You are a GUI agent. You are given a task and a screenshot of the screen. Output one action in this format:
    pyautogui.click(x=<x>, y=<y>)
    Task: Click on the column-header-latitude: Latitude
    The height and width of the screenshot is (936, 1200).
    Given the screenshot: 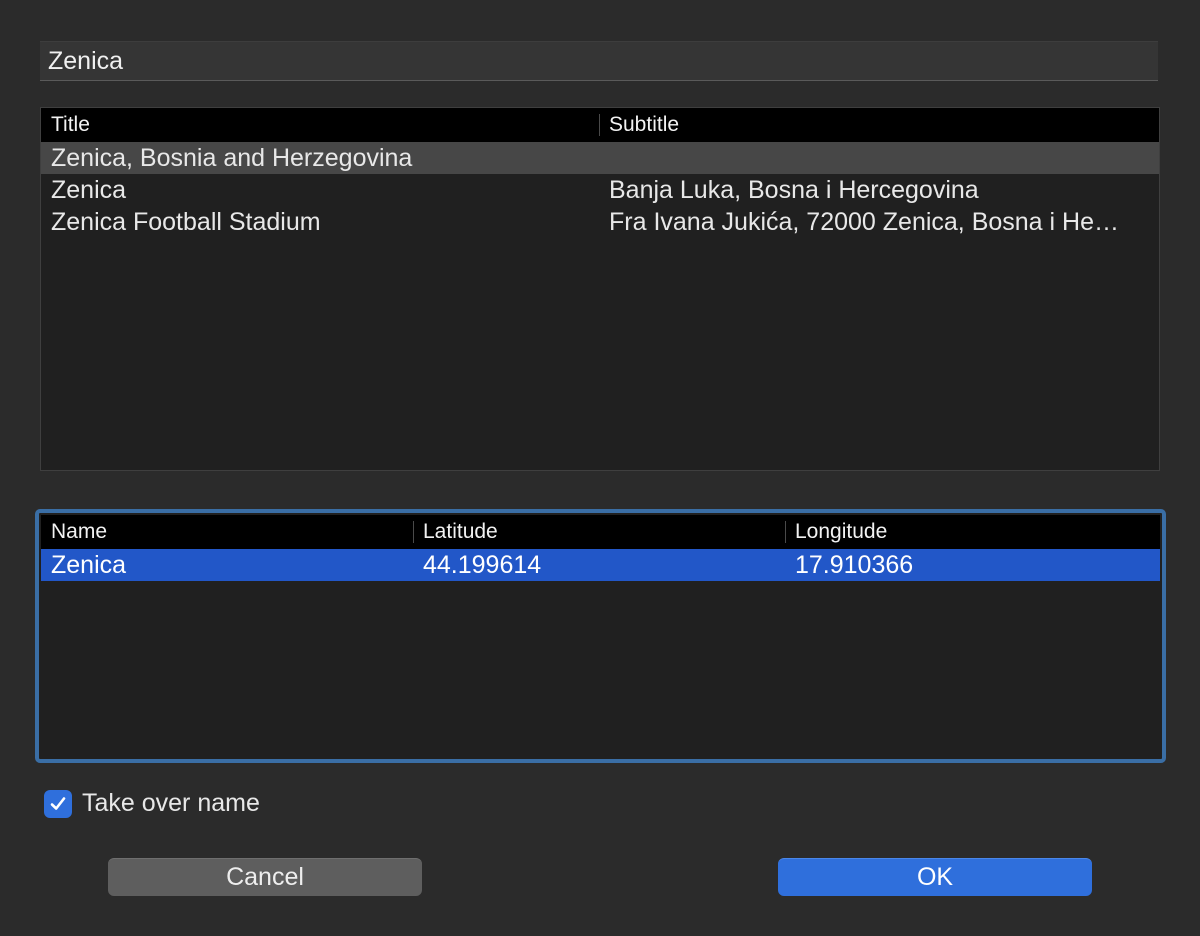 What is the action you would take?
    pyautogui.click(x=599, y=532)
    